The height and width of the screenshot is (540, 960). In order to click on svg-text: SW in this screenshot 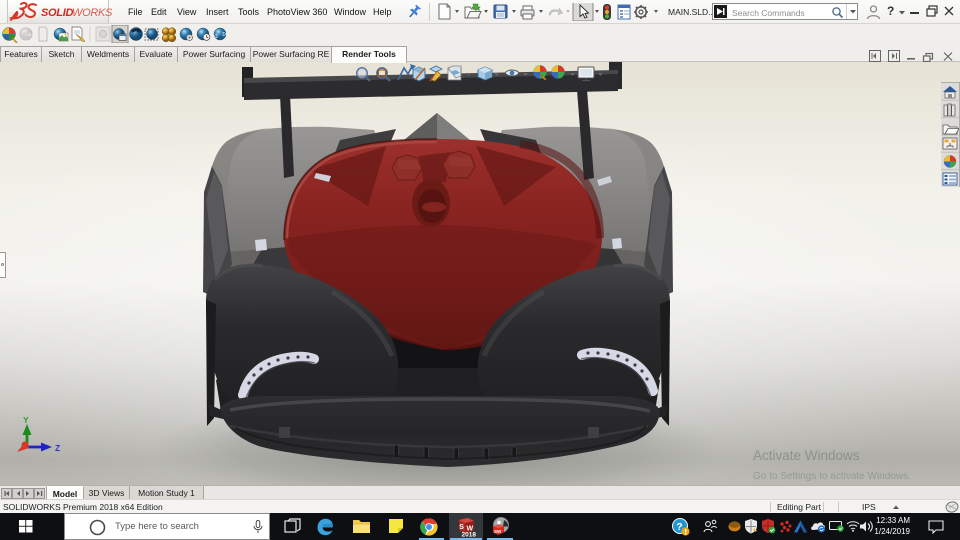, I will do `click(498, 531)`.